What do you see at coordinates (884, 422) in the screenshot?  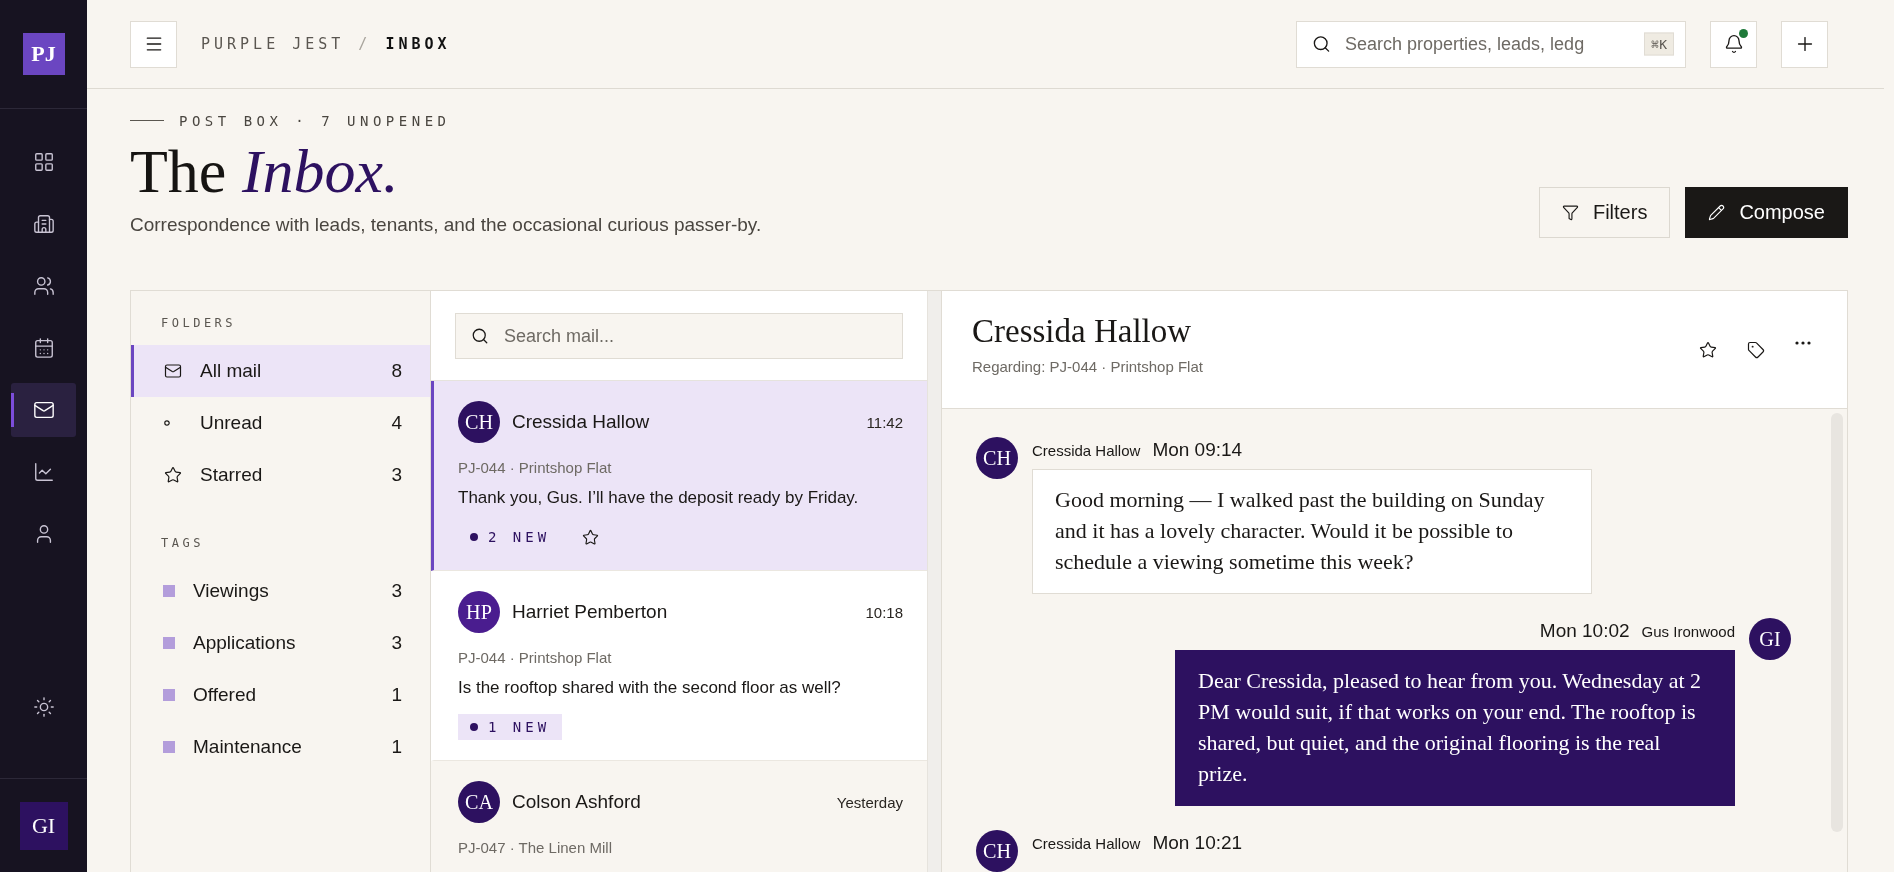 I see `thread-time: 11:42` at bounding box center [884, 422].